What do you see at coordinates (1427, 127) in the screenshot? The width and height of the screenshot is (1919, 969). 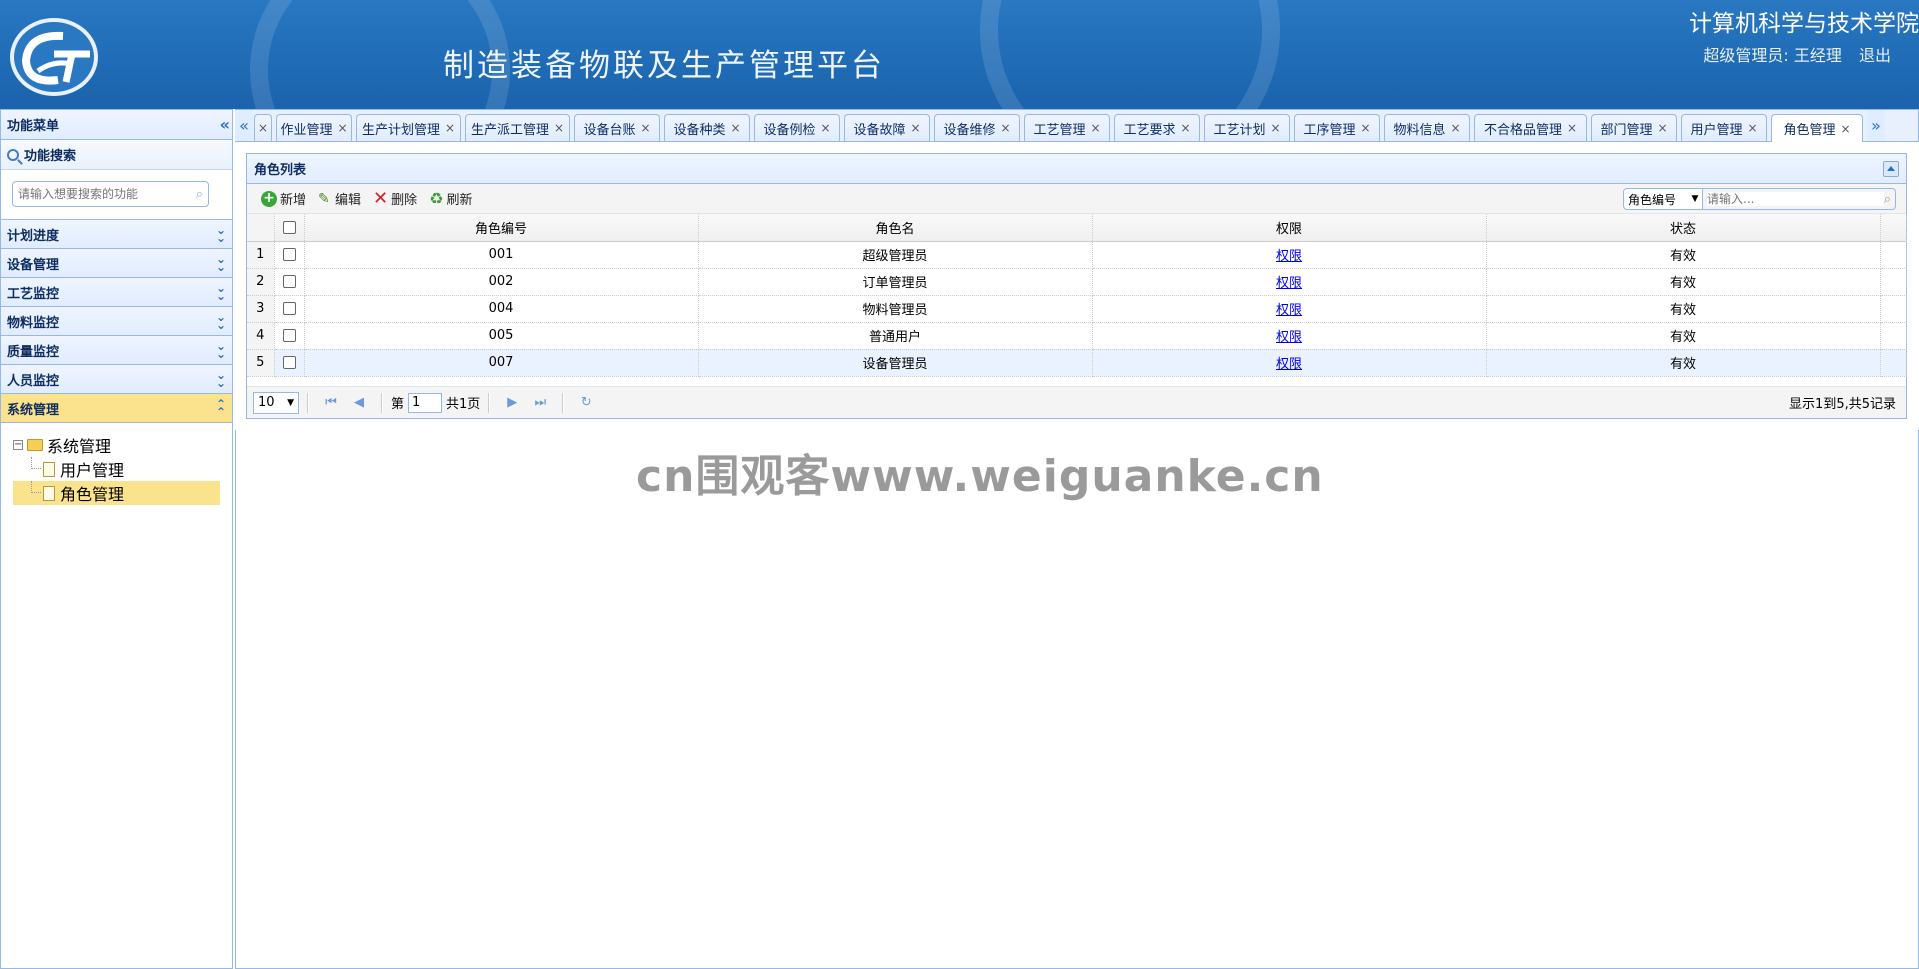 I see `tab-material-info: 物料信息 ×` at bounding box center [1427, 127].